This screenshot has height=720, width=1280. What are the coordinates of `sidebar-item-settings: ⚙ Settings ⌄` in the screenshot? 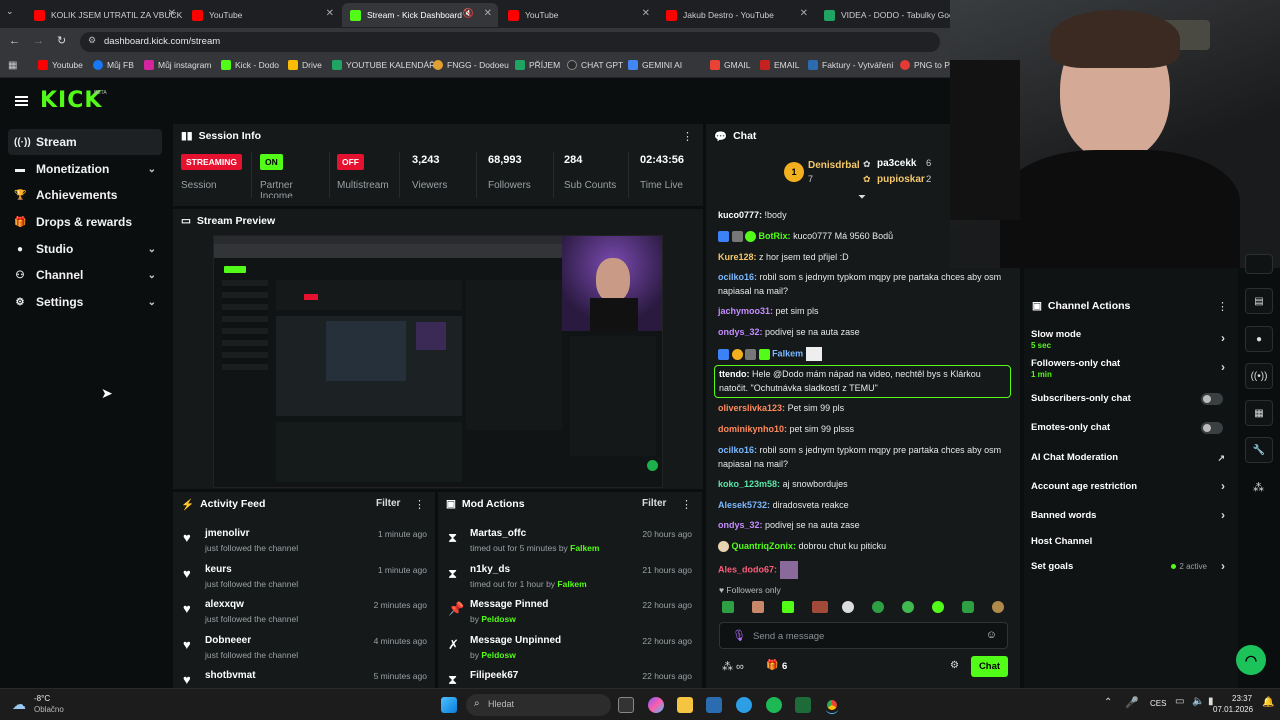 It's located at (85, 302).